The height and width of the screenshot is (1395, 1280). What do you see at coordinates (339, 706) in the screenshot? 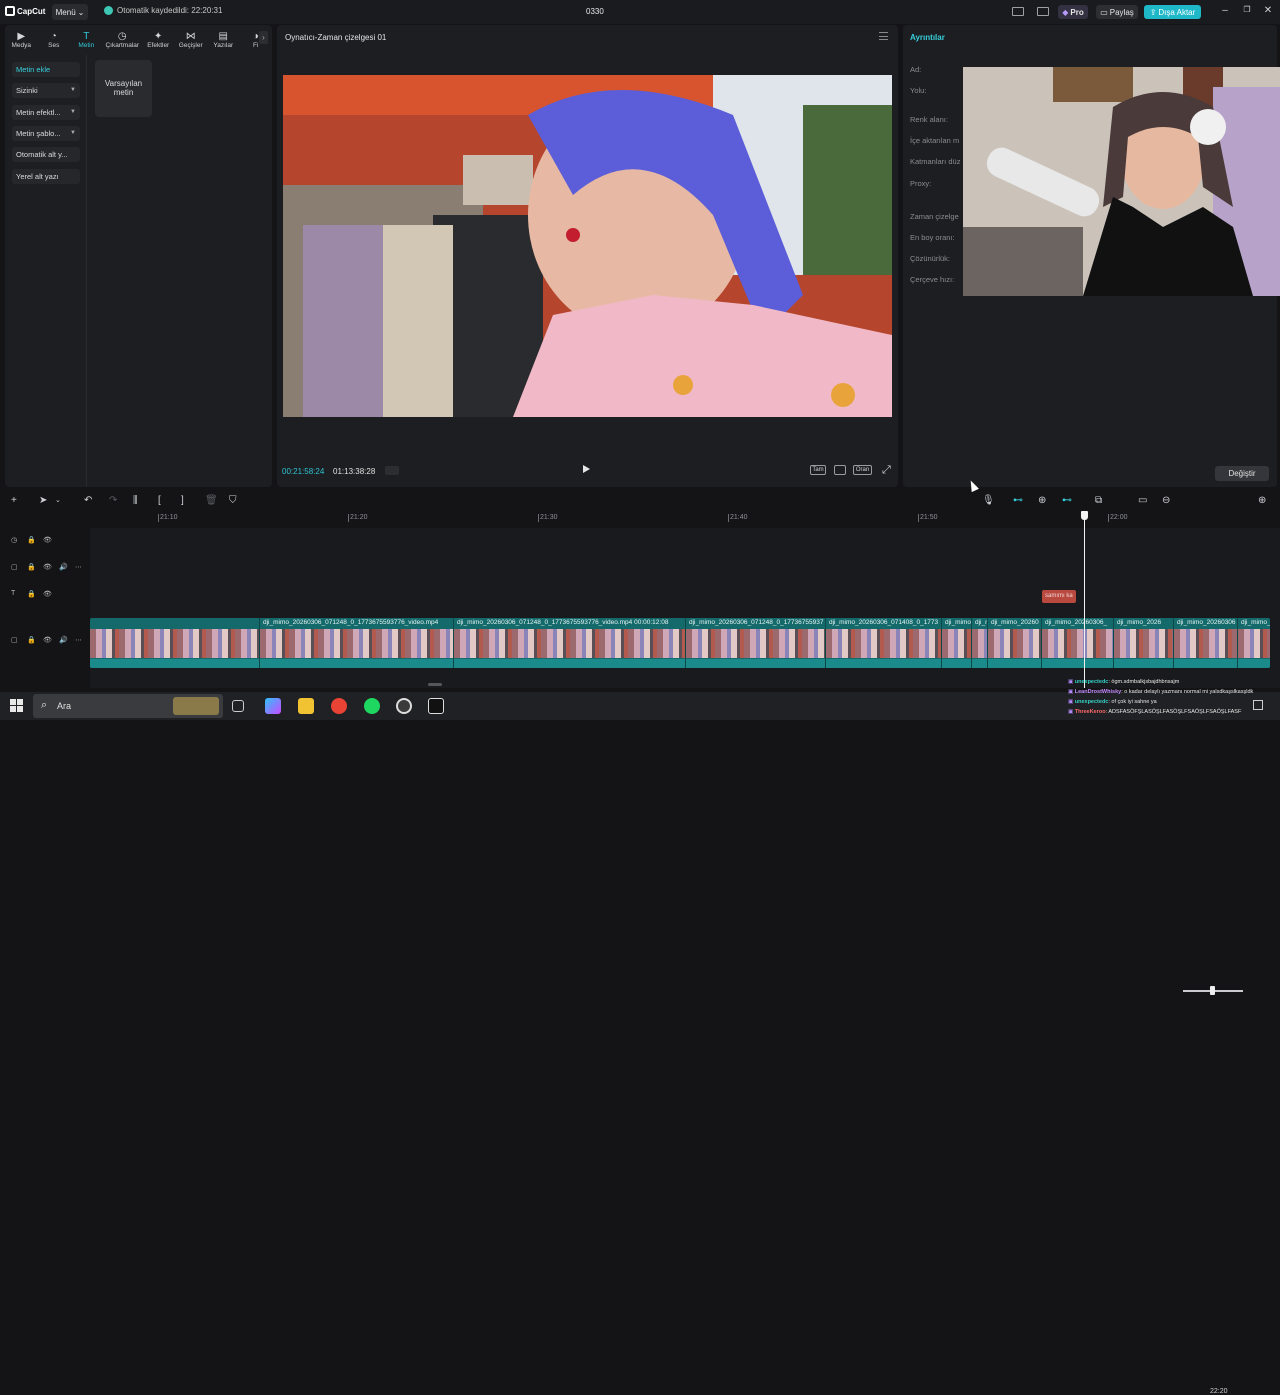
I see `chrome-icon` at bounding box center [339, 706].